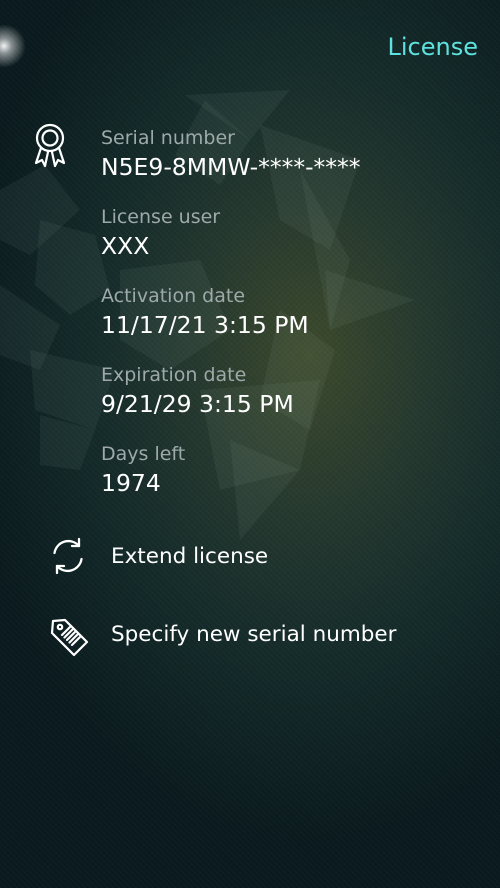 The height and width of the screenshot is (888, 500). What do you see at coordinates (168, 138) in the screenshot?
I see `serial-number-label: Serial number` at bounding box center [168, 138].